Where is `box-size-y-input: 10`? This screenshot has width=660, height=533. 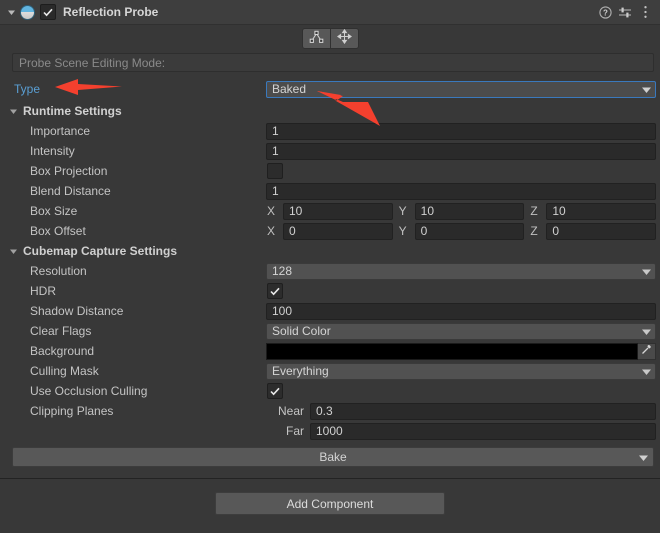 box-size-y-input: 10 is located at coordinates (469, 211).